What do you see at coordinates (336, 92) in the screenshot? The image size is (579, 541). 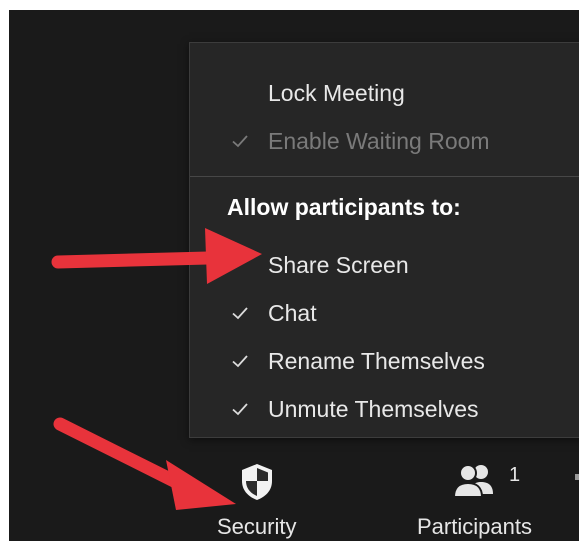 I see `lock-meeting-label: Lock Meeting` at bounding box center [336, 92].